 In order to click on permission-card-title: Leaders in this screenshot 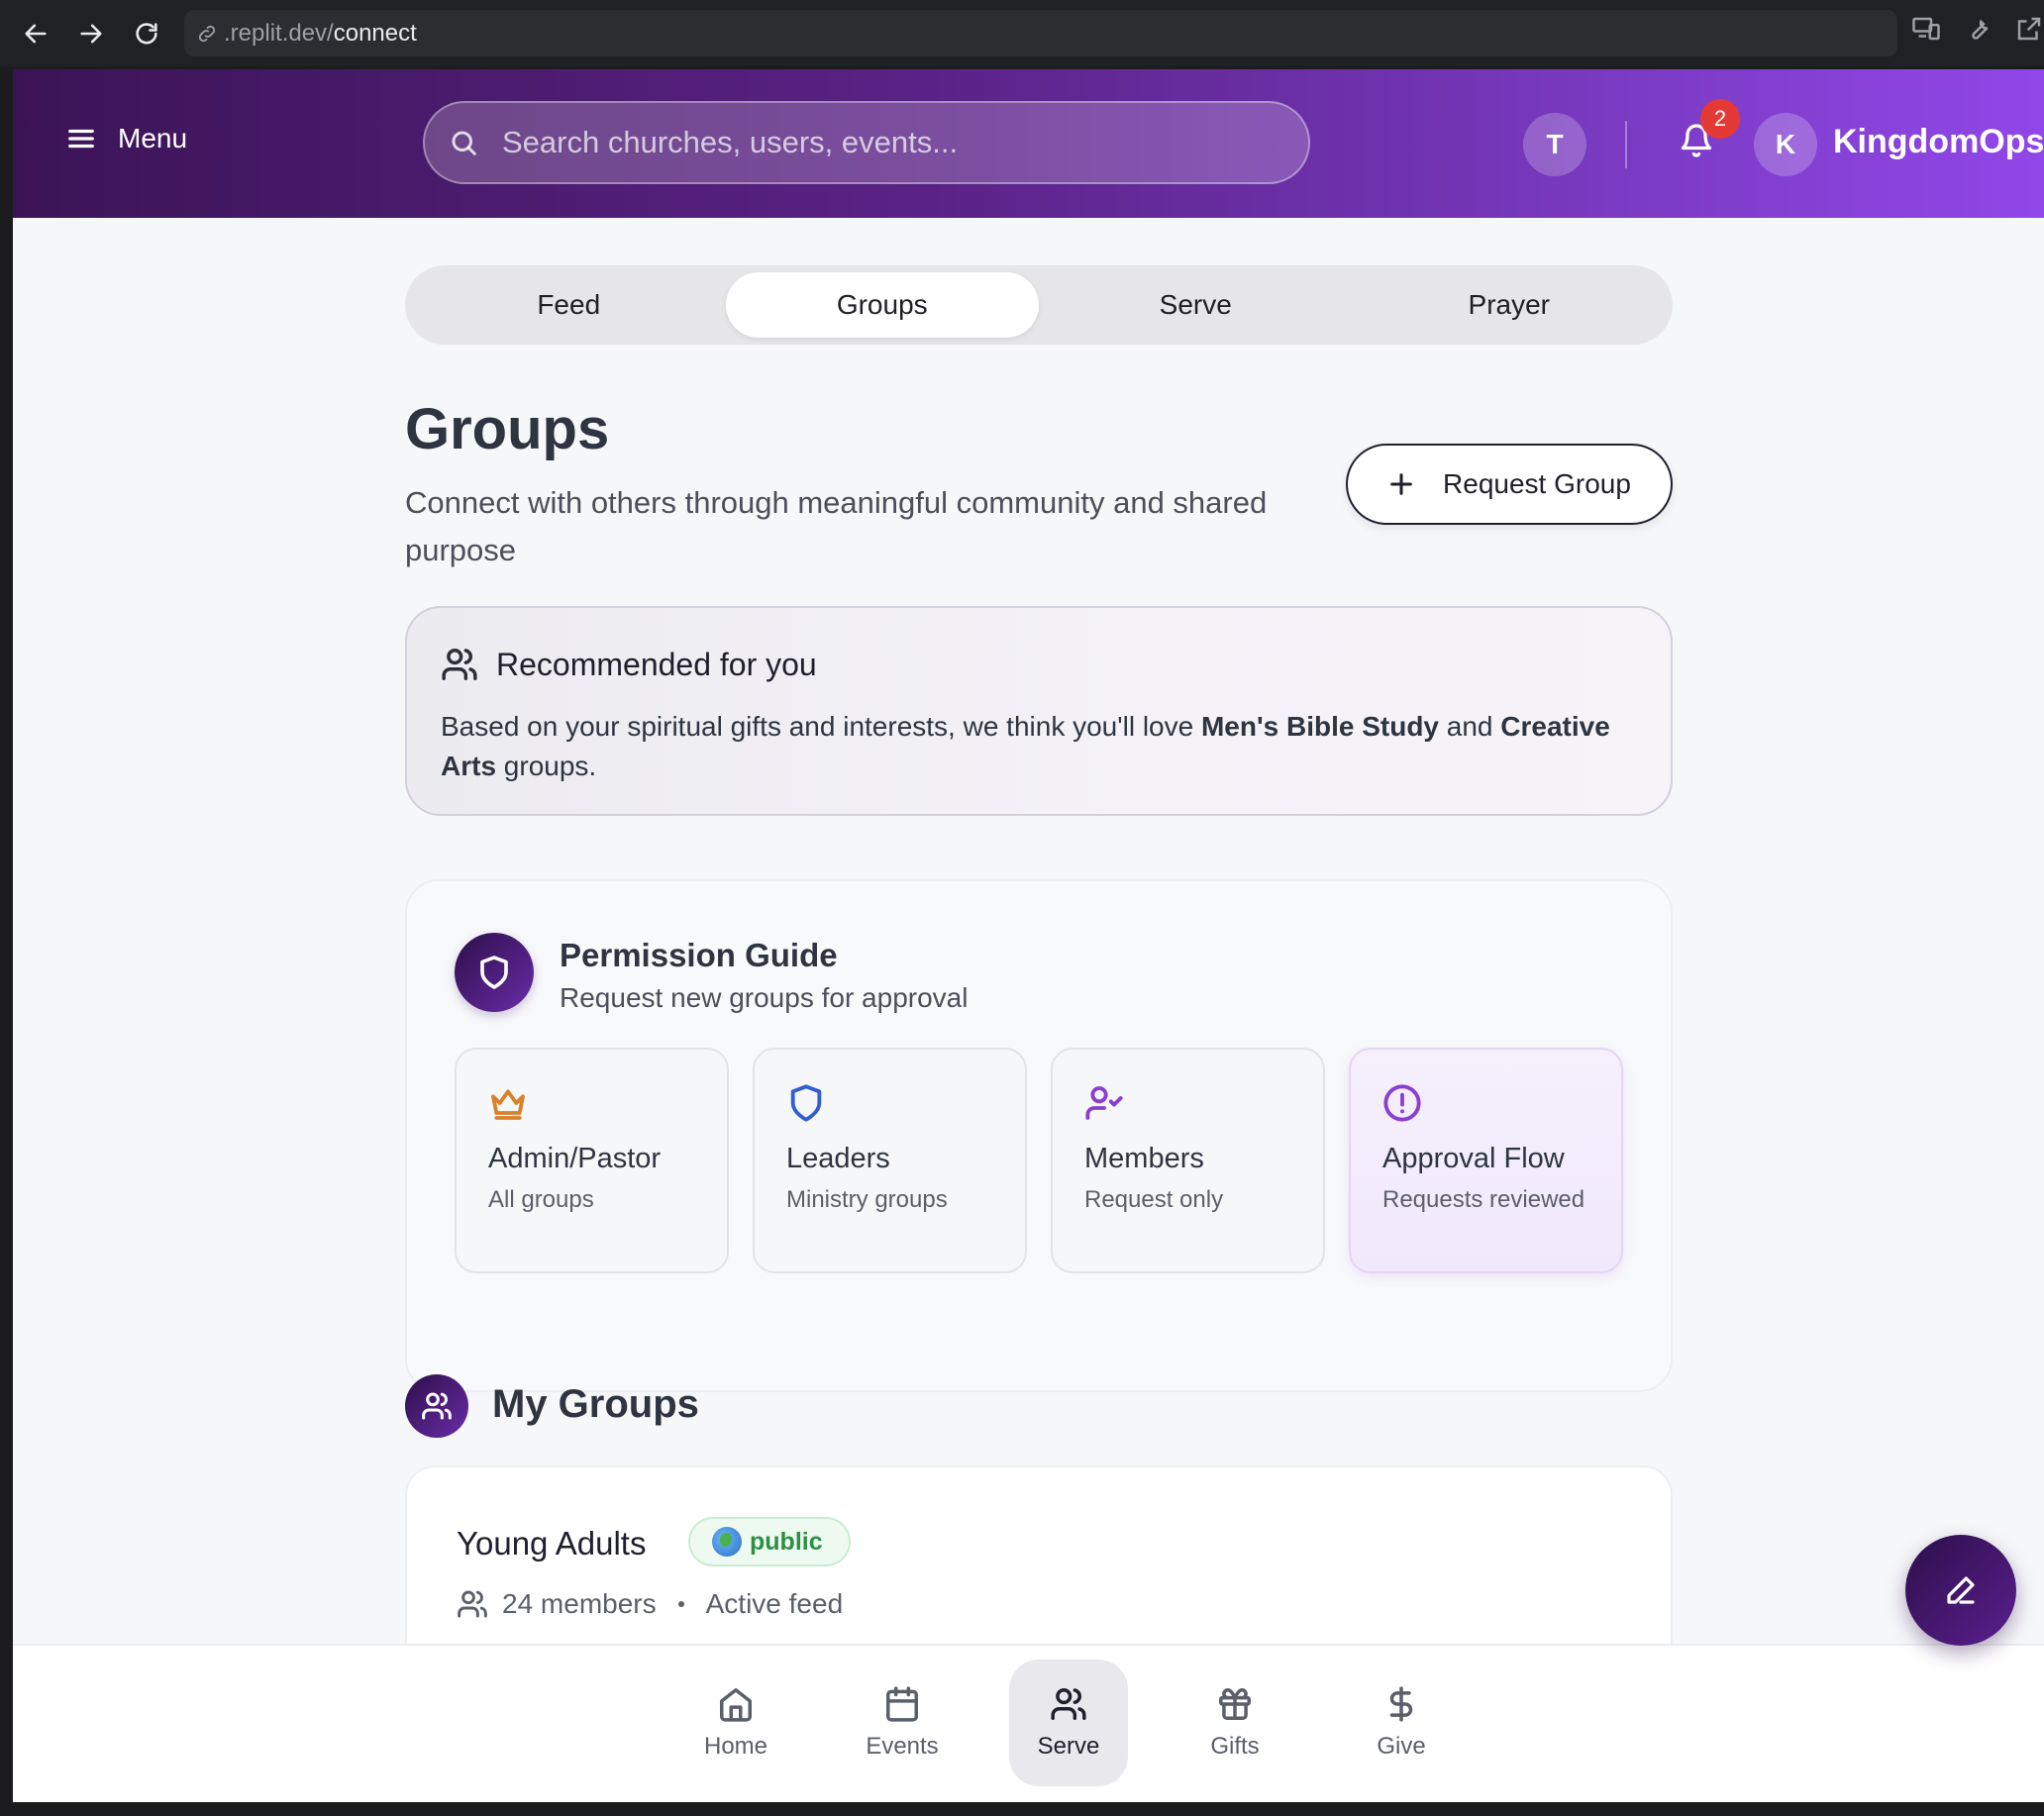, I will do `click(838, 1159)`.